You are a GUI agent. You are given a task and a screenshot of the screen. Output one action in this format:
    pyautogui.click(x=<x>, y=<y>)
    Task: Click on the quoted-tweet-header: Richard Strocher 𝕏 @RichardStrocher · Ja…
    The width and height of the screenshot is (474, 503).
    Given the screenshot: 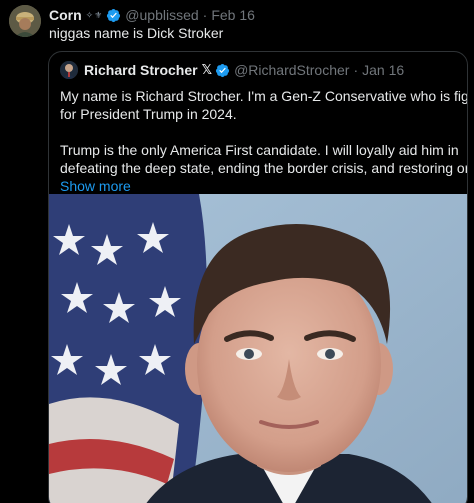 What is the action you would take?
    pyautogui.click(x=232, y=70)
    